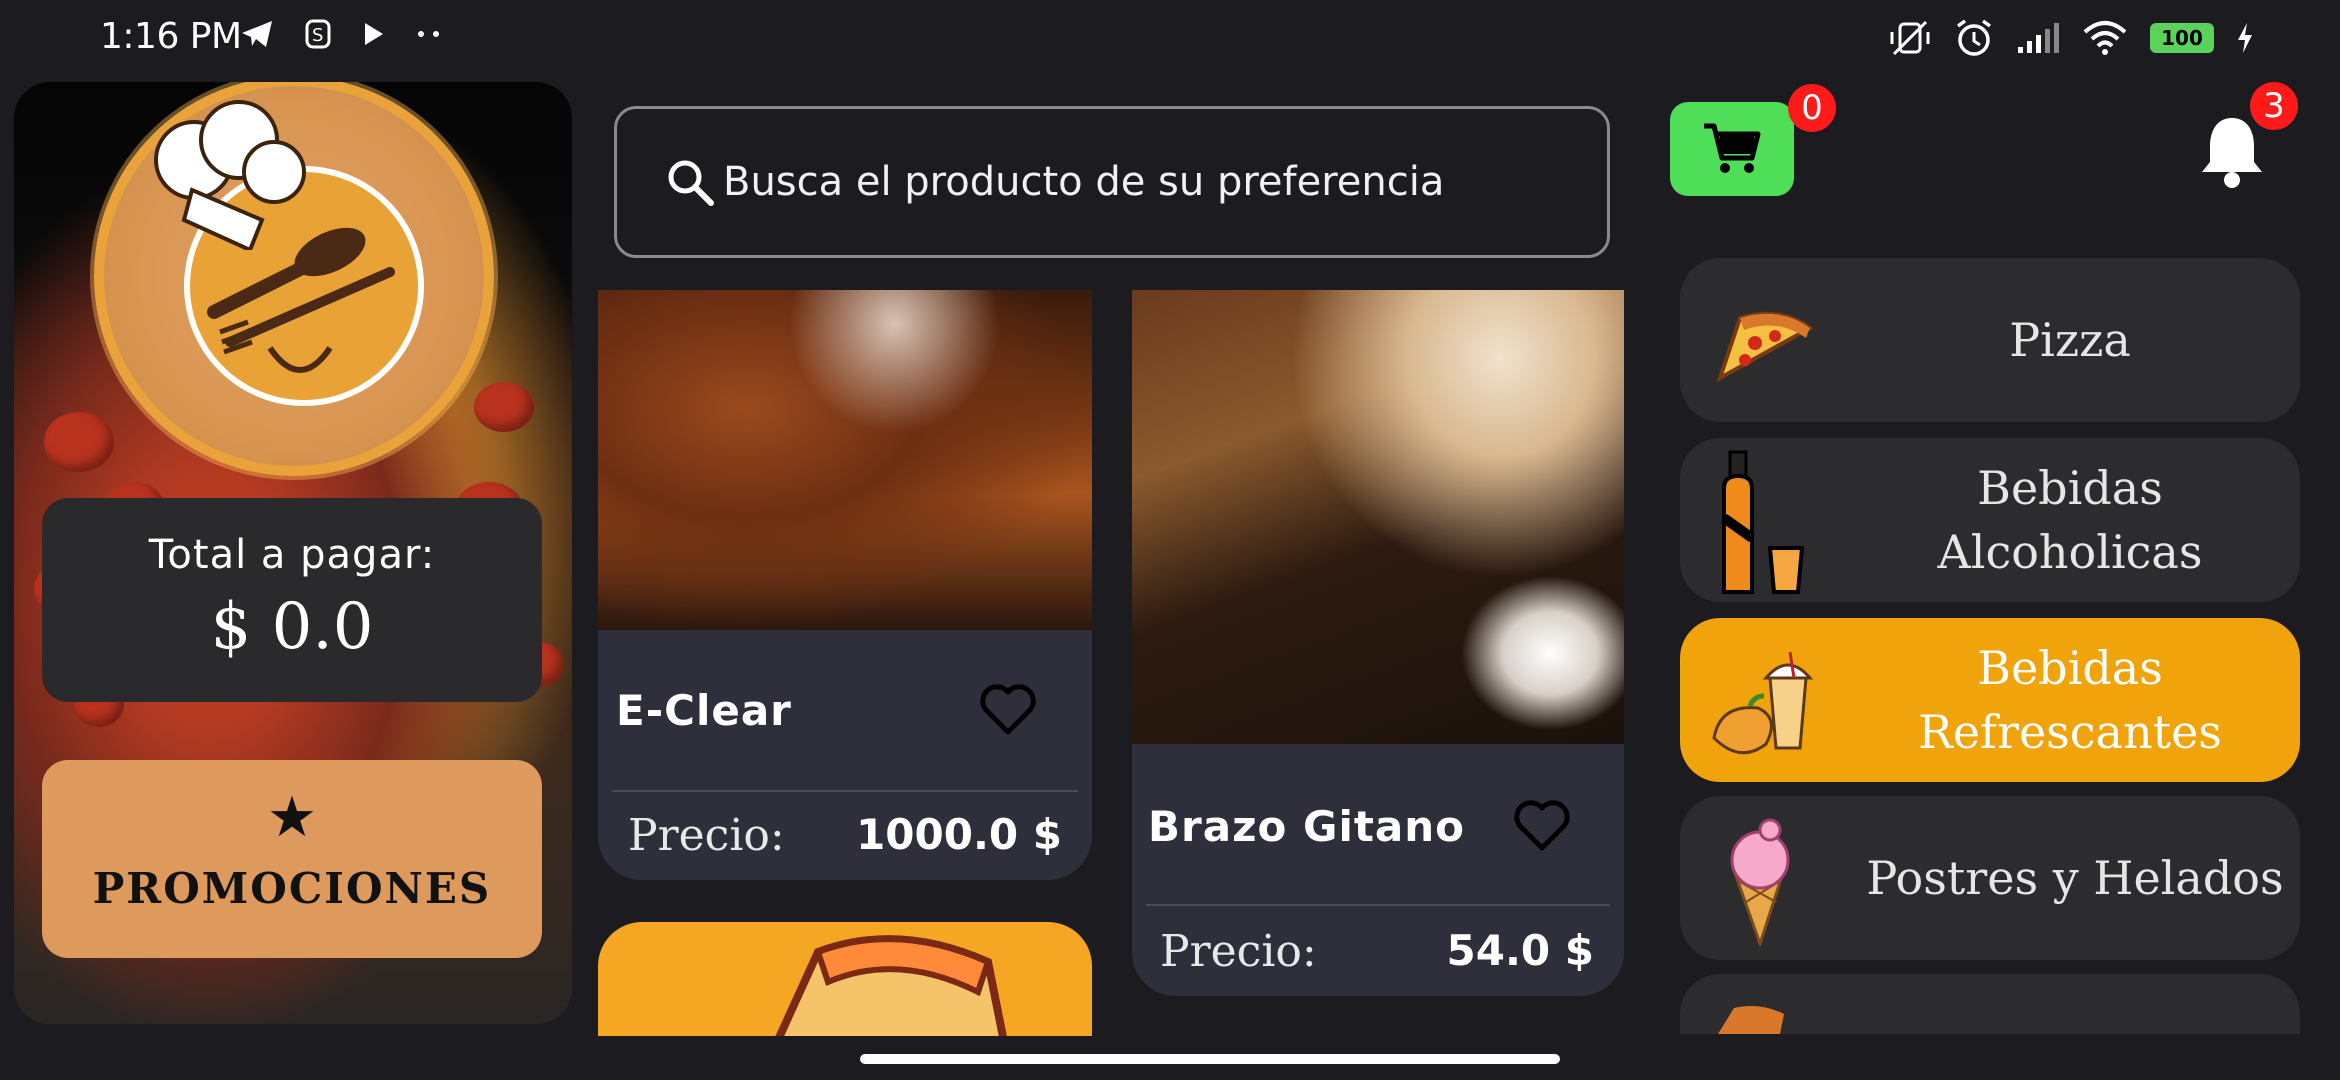 This screenshot has height=1080, width=2340. Describe the element at coordinates (230, 175) in the screenshot. I see `chef-hat-icon` at that location.